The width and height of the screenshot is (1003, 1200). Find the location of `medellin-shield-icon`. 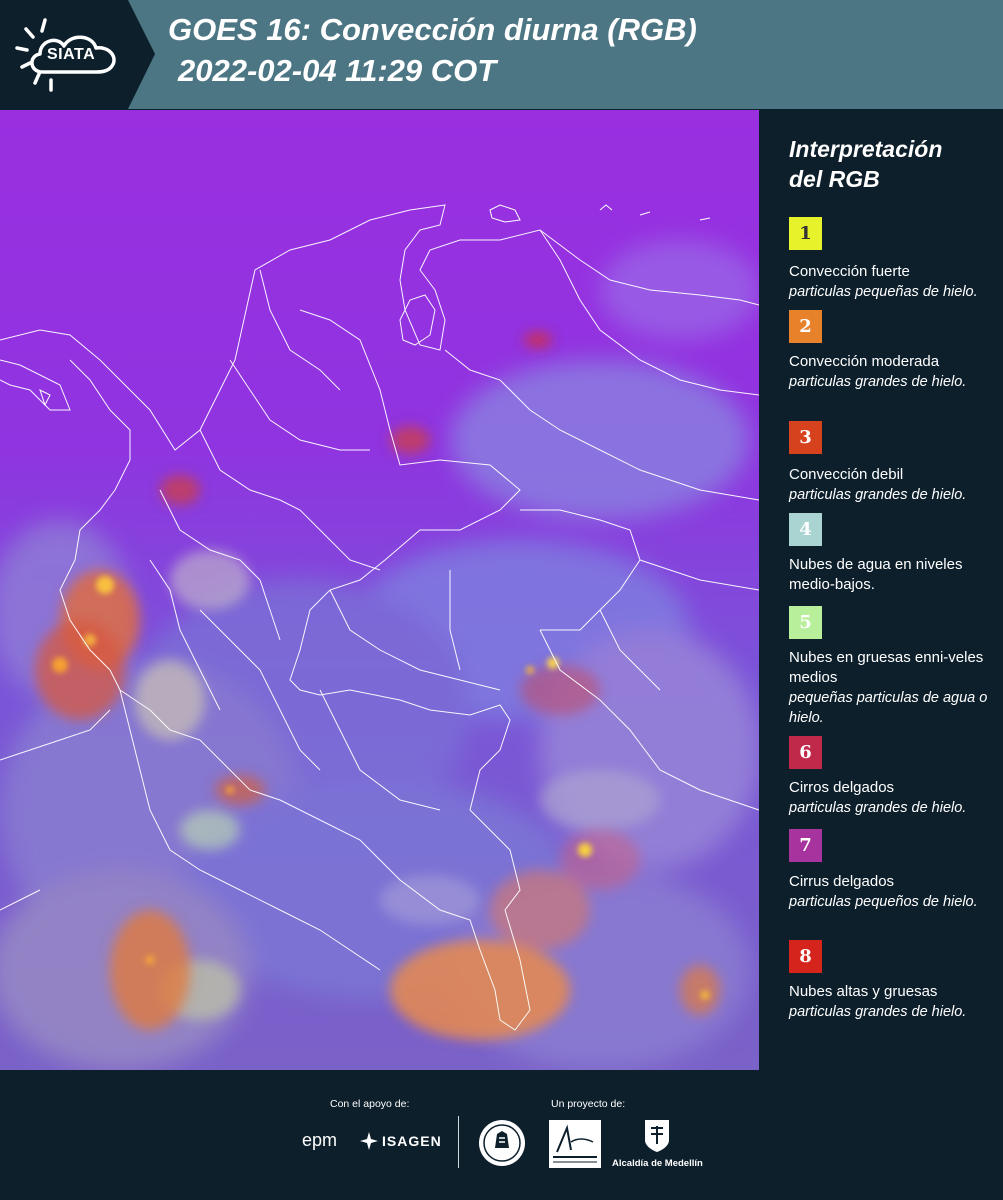

medellin-shield-icon is located at coordinates (657, 1136).